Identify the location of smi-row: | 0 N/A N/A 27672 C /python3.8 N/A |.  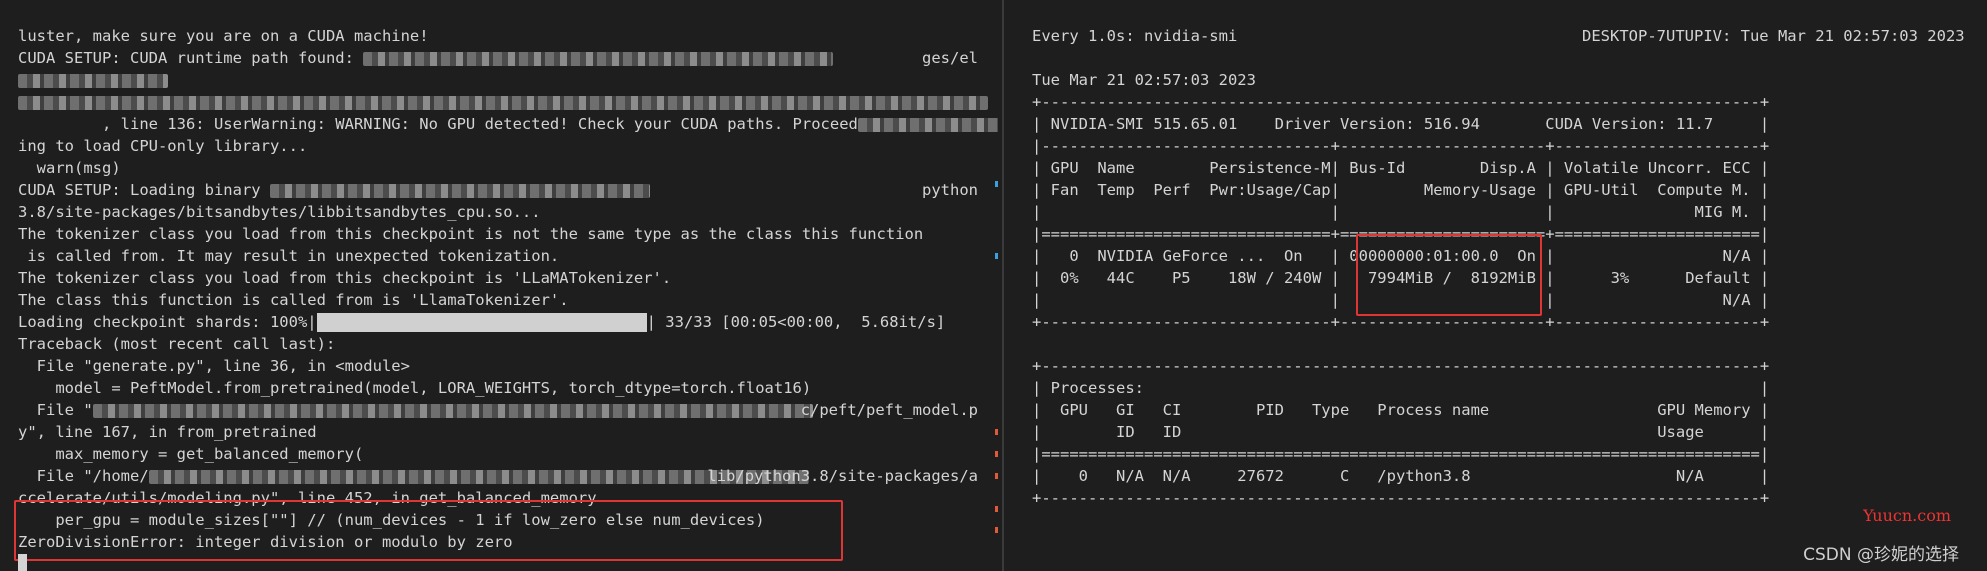
(1401, 476).